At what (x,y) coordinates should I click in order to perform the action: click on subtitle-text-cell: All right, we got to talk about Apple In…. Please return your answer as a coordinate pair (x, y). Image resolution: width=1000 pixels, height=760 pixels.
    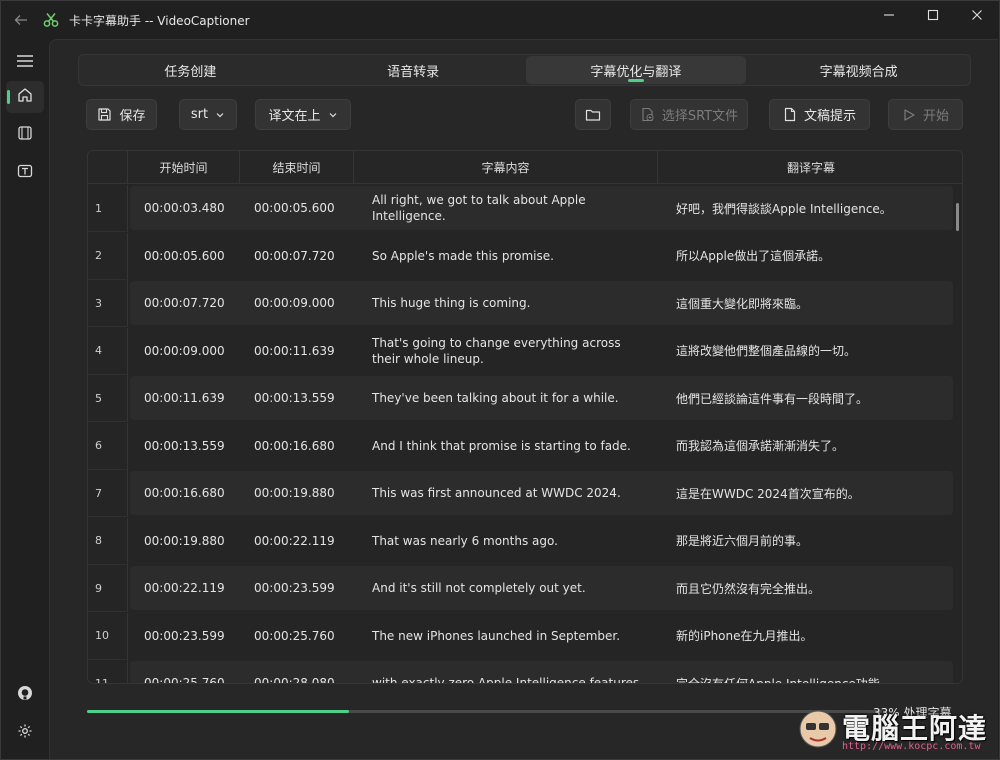
    Looking at the image, I should click on (506, 208).